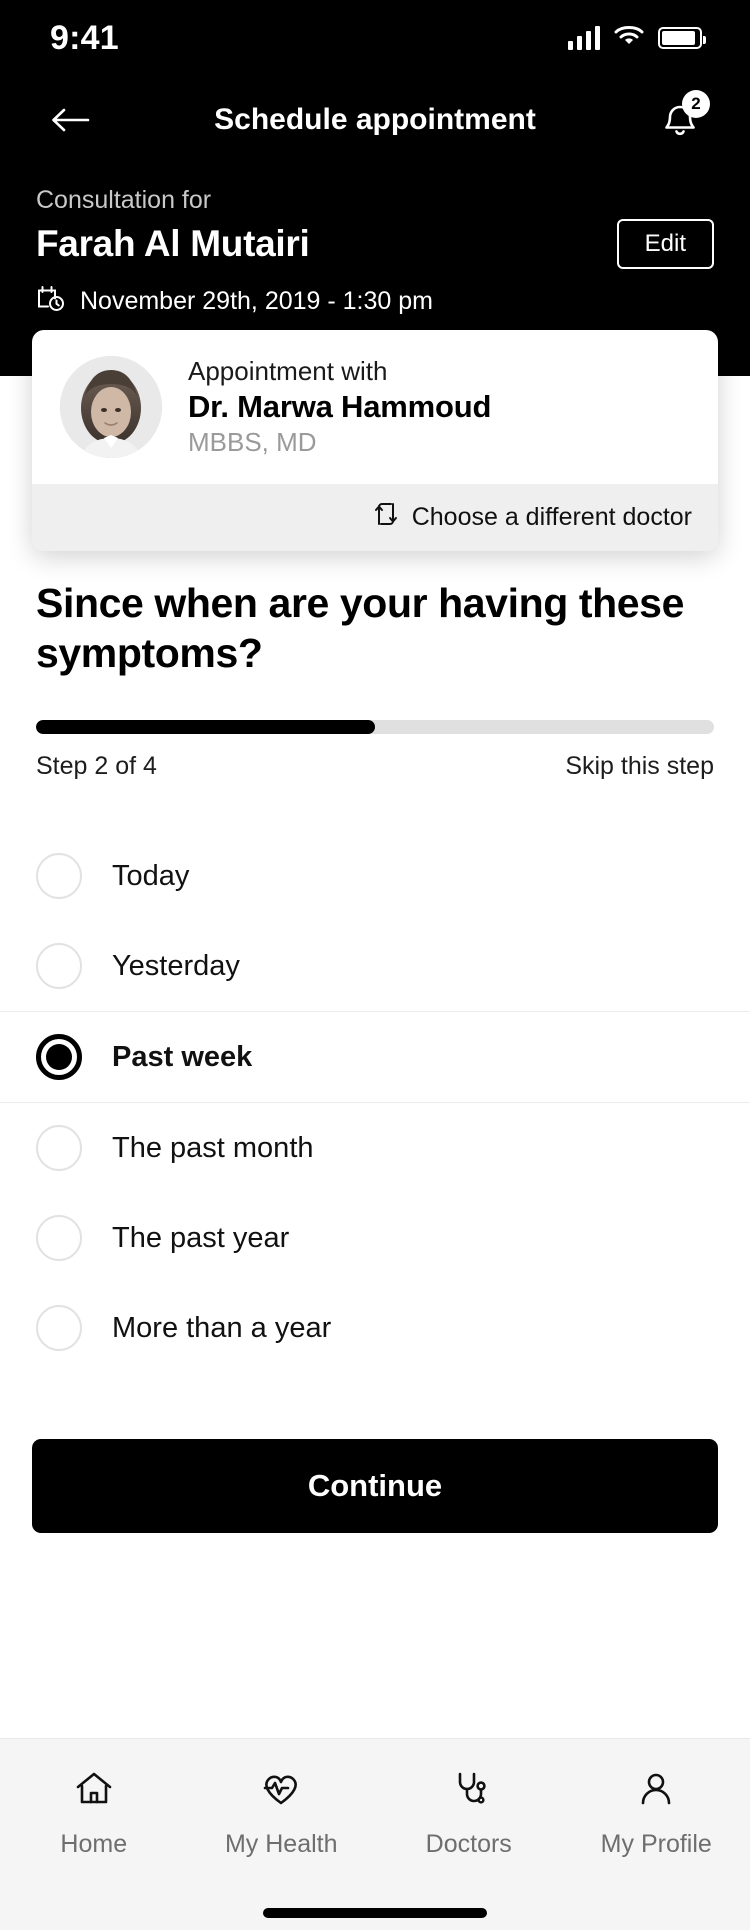 The width and height of the screenshot is (750, 1930). Describe the element at coordinates (173, 243) in the screenshot. I see `patient-name: Farah Al Mutairi` at that location.